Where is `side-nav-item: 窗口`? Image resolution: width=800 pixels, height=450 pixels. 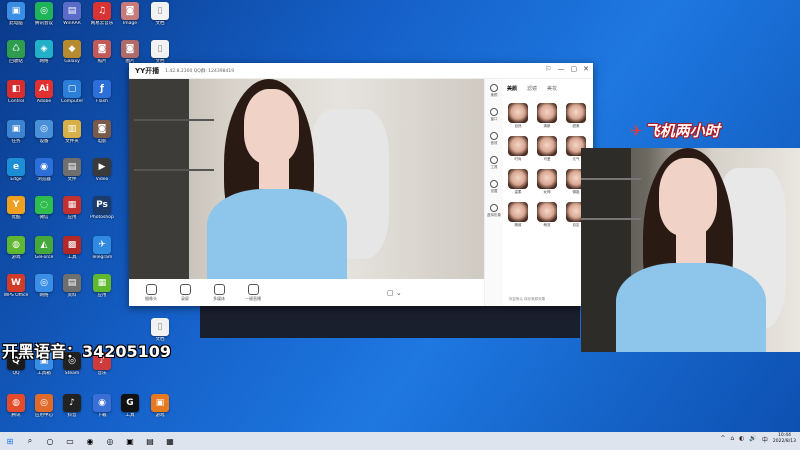
side-nav-item: 窗口 is located at coordinates (494, 115).